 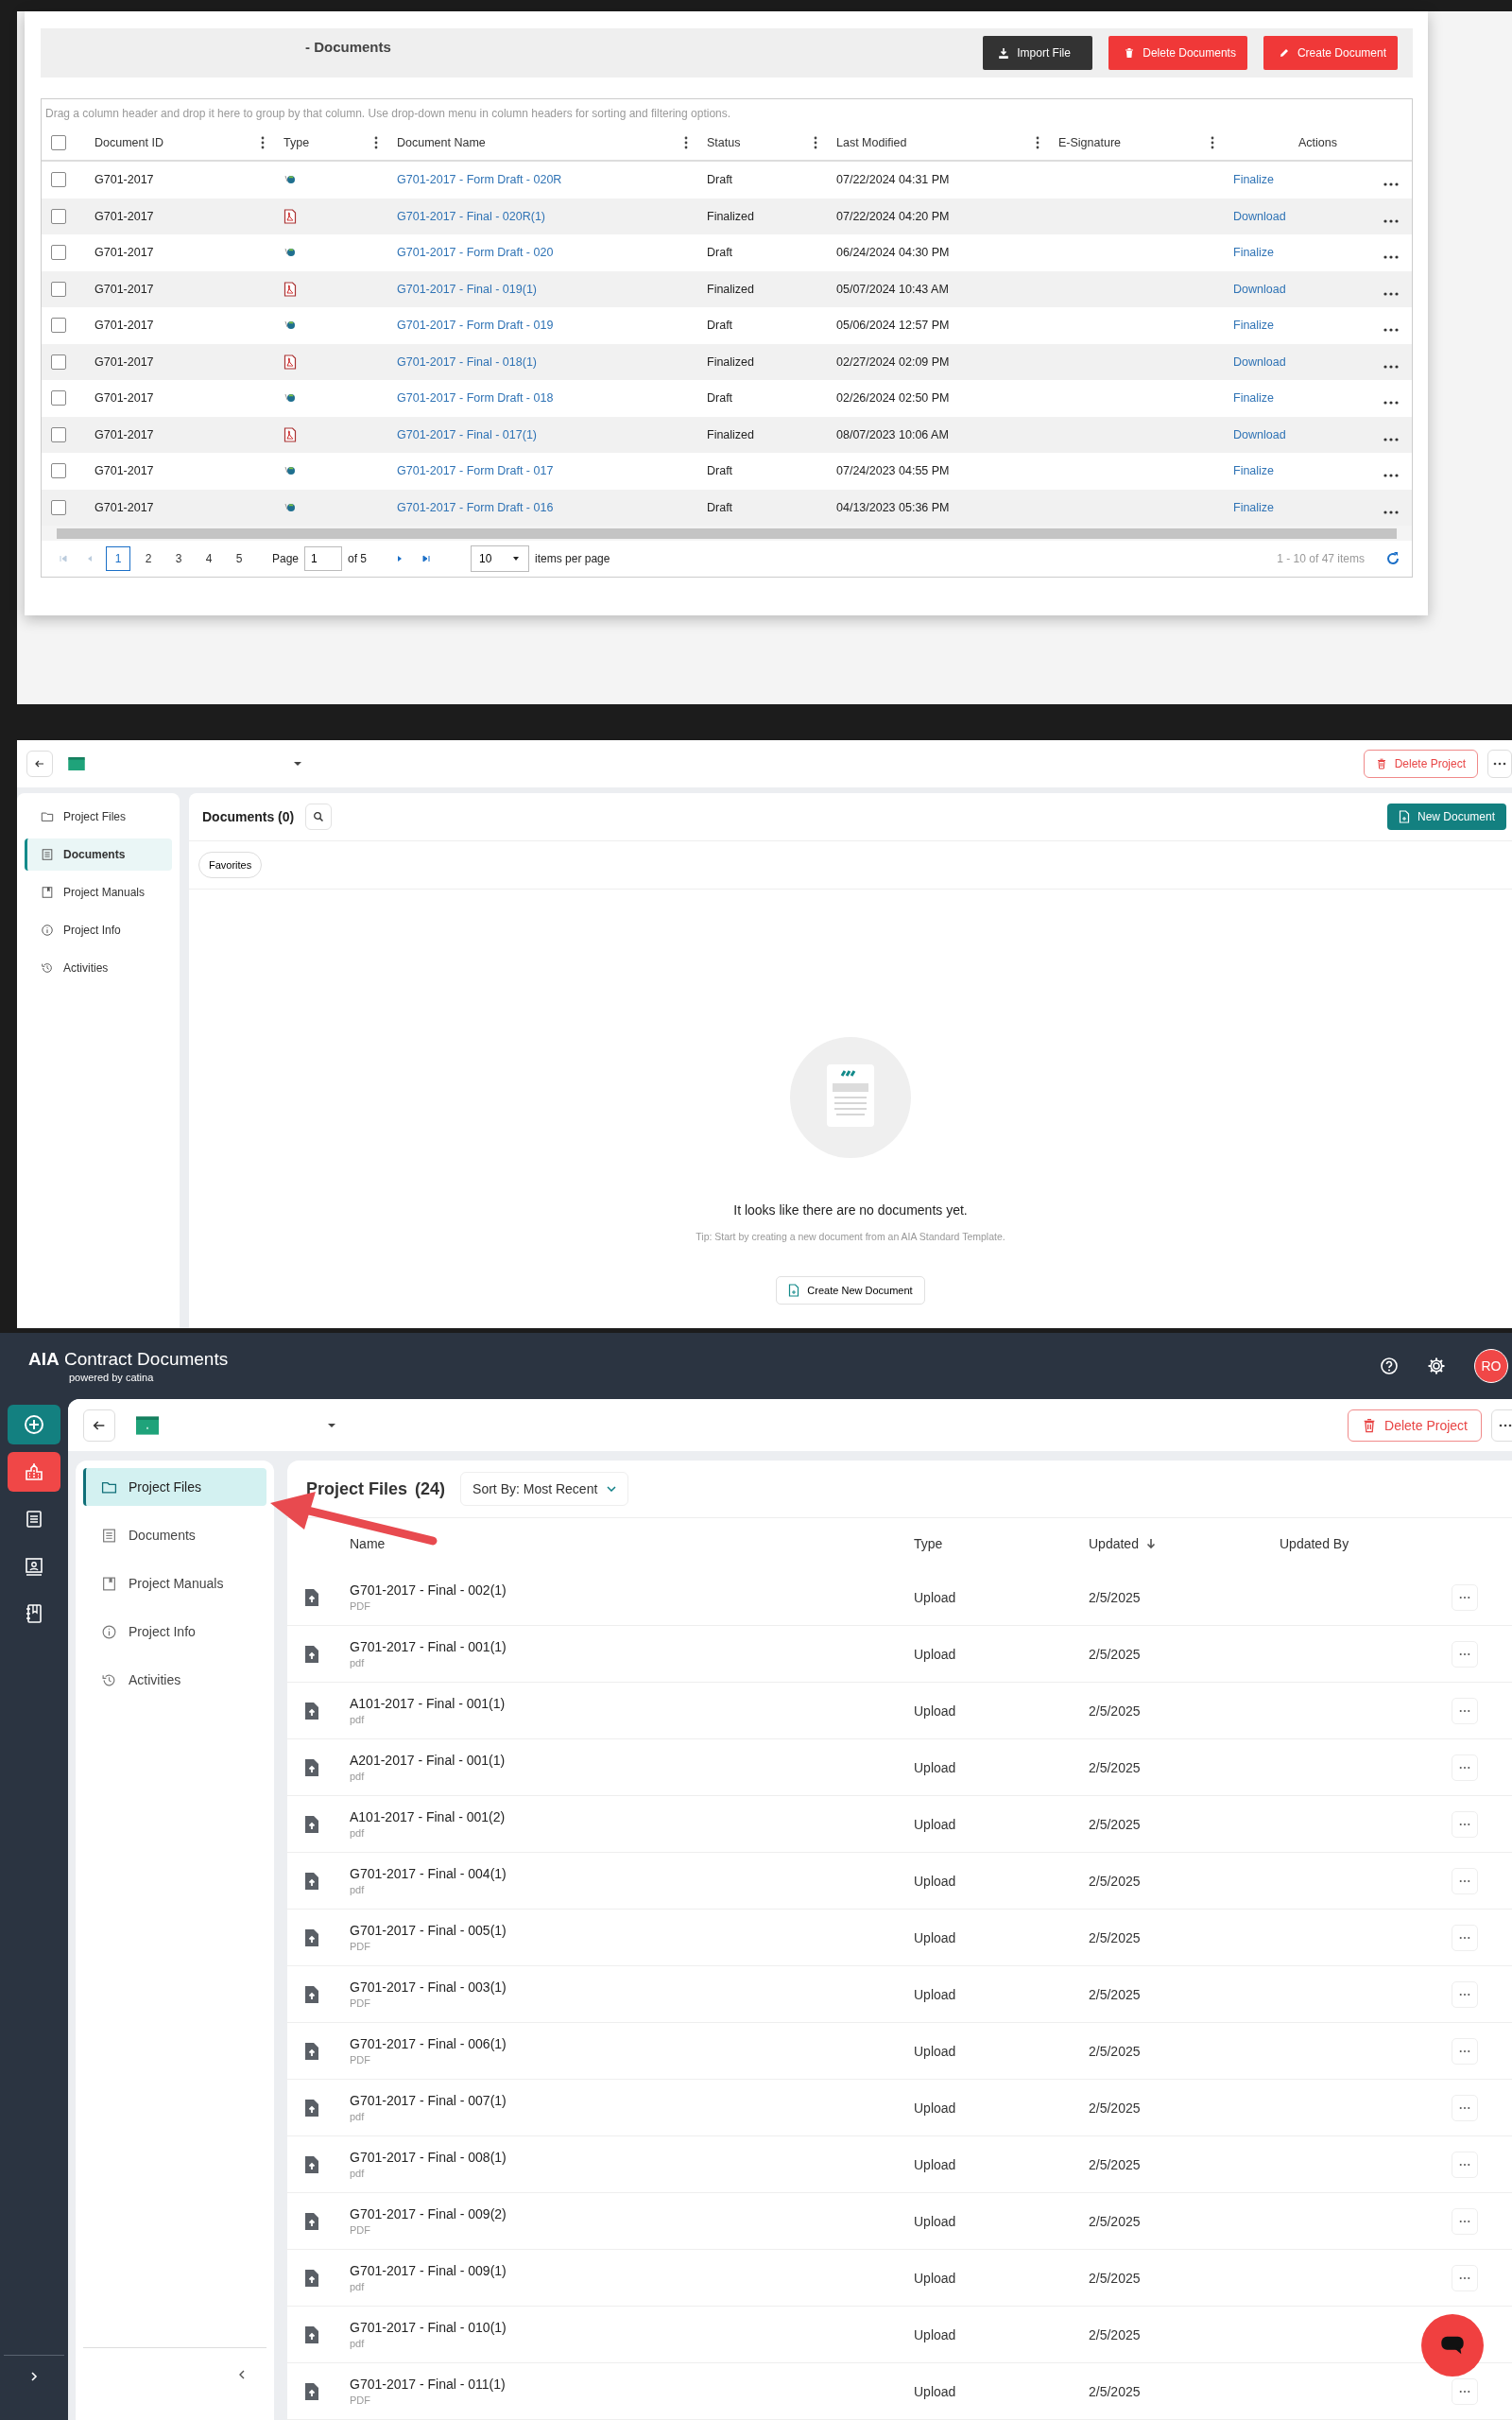 What do you see at coordinates (323, 558) in the screenshot?
I see `page-input: 1` at bounding box center [323, 558].